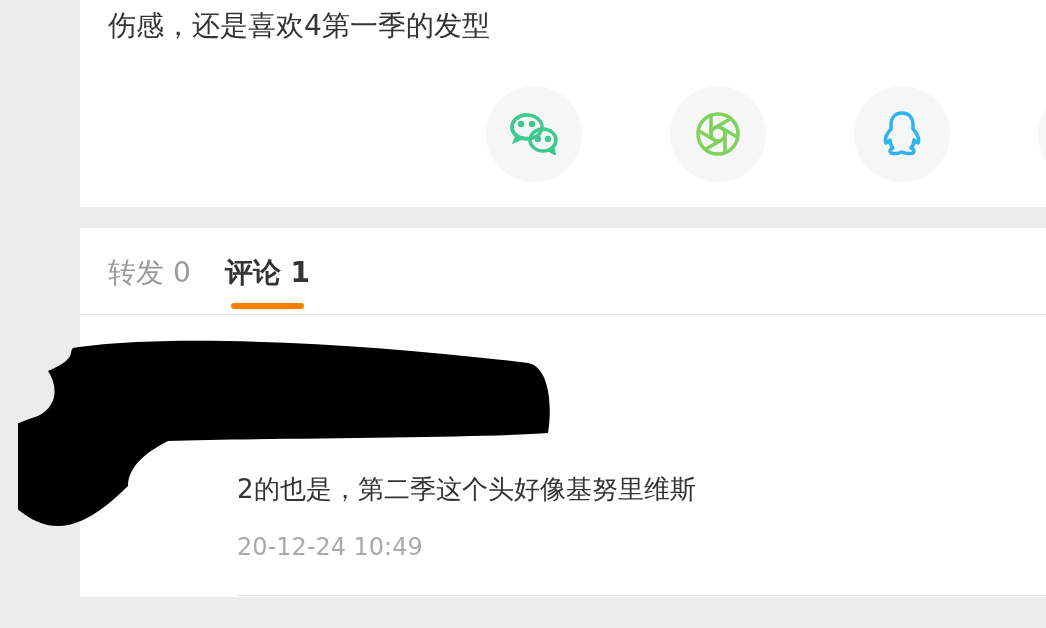  What do you see at coordinates (534, 134) in the screenshot?
I see `chat-bubbles-icon` at bounding box center [534, 134].